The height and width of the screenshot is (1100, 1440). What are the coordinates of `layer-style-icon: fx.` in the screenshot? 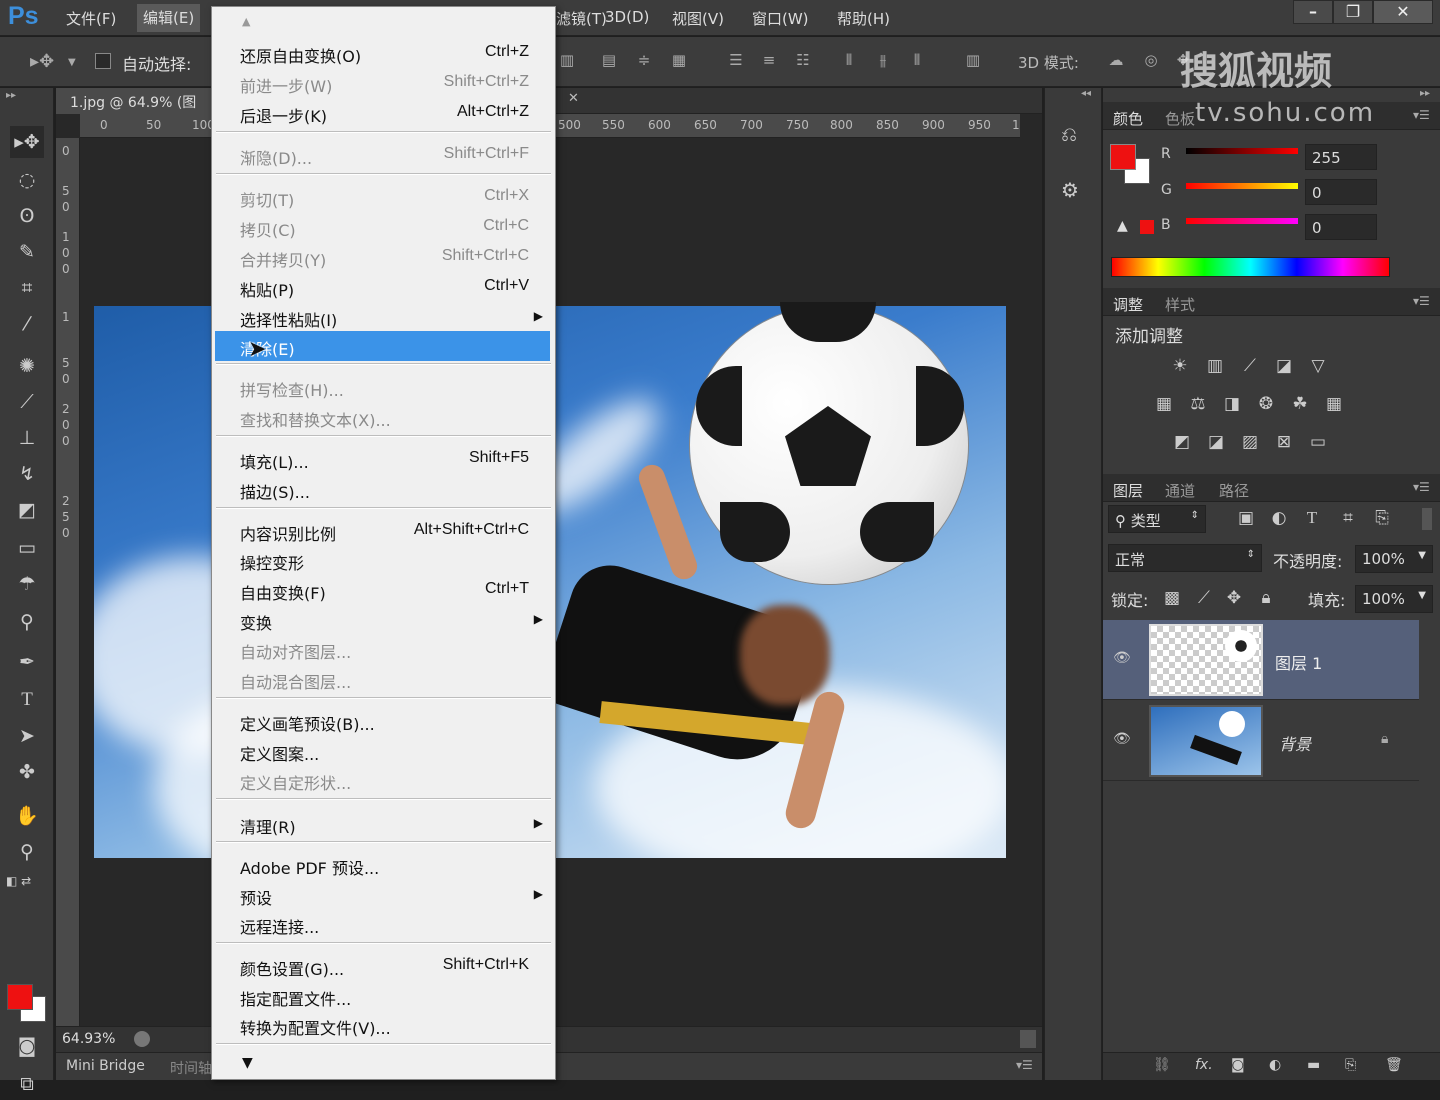 It's located at (1204, 1065).